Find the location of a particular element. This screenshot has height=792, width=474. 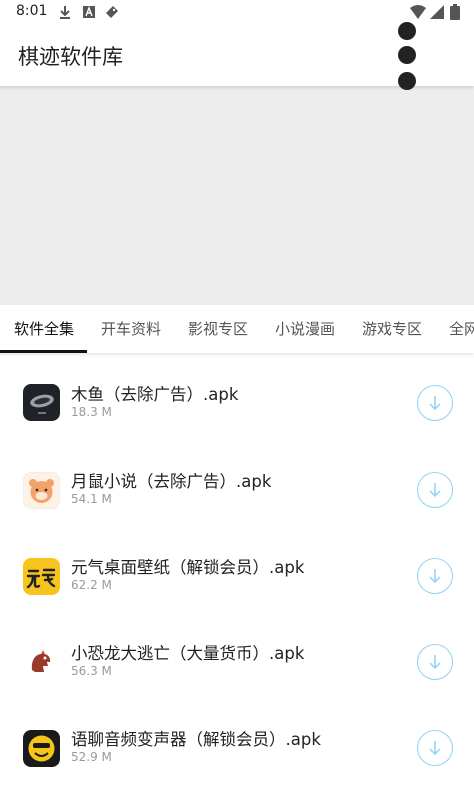

category-tabs: 软件全集 开车资料 影视专区 小说漫画 游戏专区 全网 is located at coordinates (237, 329).